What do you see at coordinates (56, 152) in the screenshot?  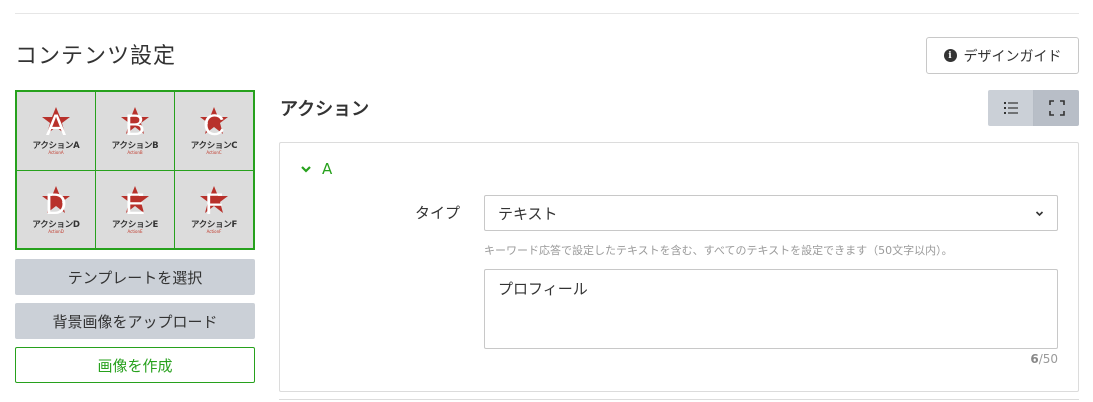 I see `cell-sublabel: ActionA` at bounding box center [56, 152].